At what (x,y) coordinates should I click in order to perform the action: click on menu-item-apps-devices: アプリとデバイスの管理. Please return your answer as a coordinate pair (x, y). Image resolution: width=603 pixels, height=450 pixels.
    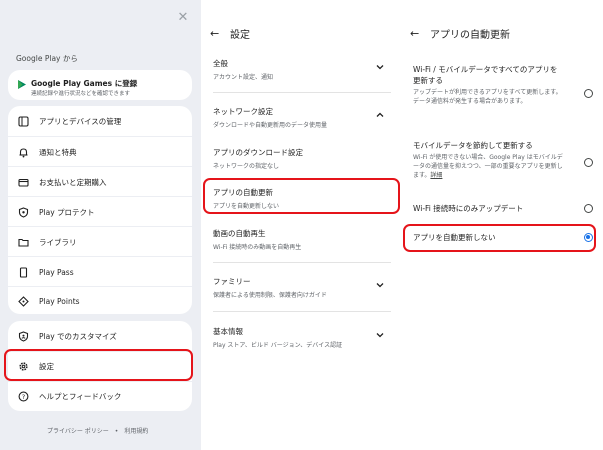
    Looking at the image, I should click on (100, 121).